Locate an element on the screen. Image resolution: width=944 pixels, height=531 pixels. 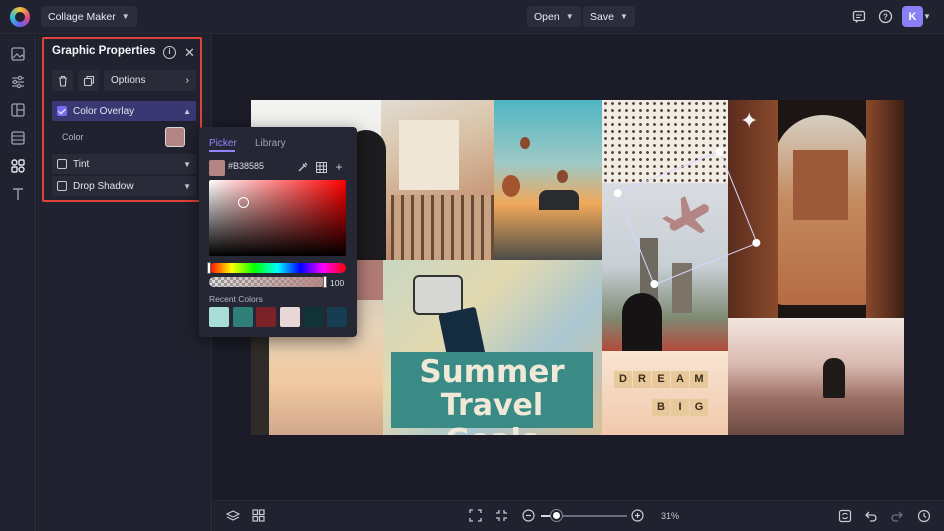
photo-mountain-tile is located at coordinates (816, 376).